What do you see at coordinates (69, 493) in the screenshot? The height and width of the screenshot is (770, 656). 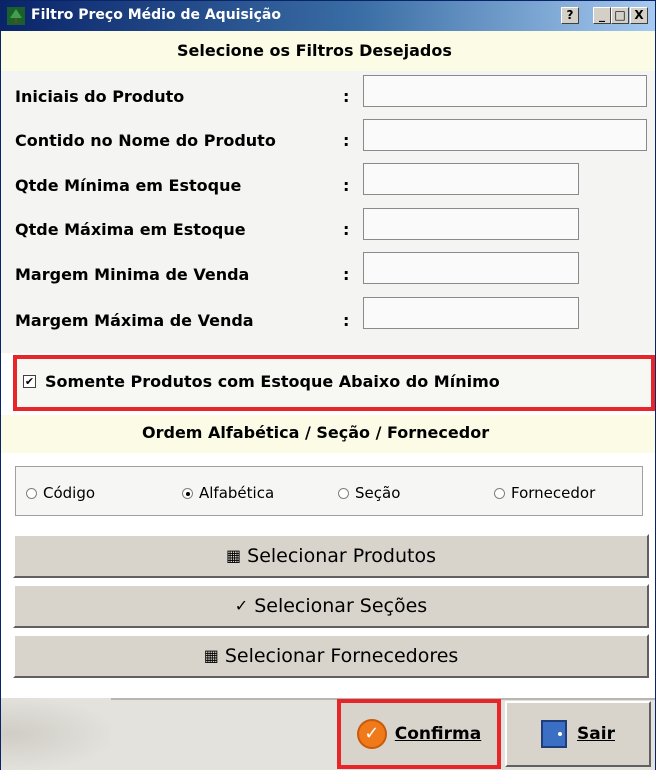 I see `radio-codigo-label: Código` at bounding box center [69, 493].